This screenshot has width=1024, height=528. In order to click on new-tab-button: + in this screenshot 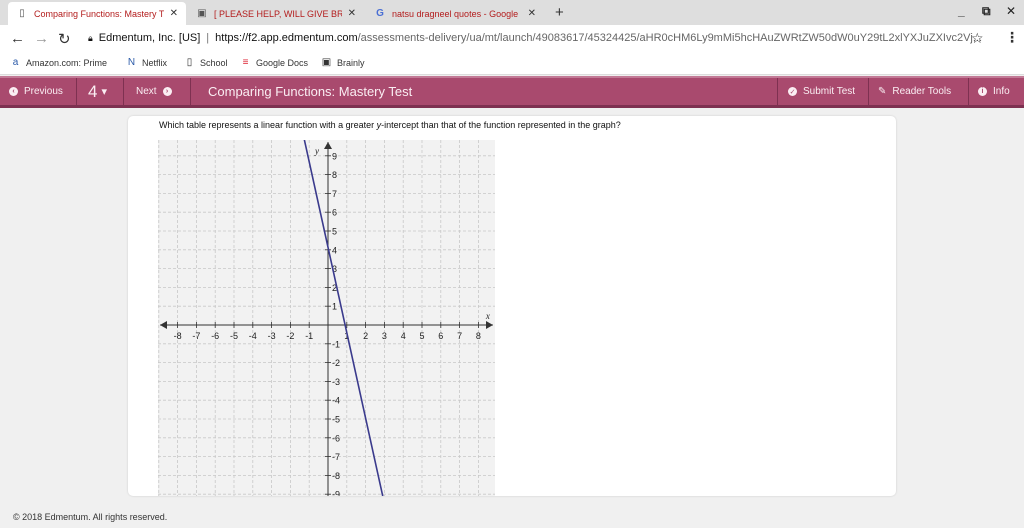, I will do `click(559, 12)`.